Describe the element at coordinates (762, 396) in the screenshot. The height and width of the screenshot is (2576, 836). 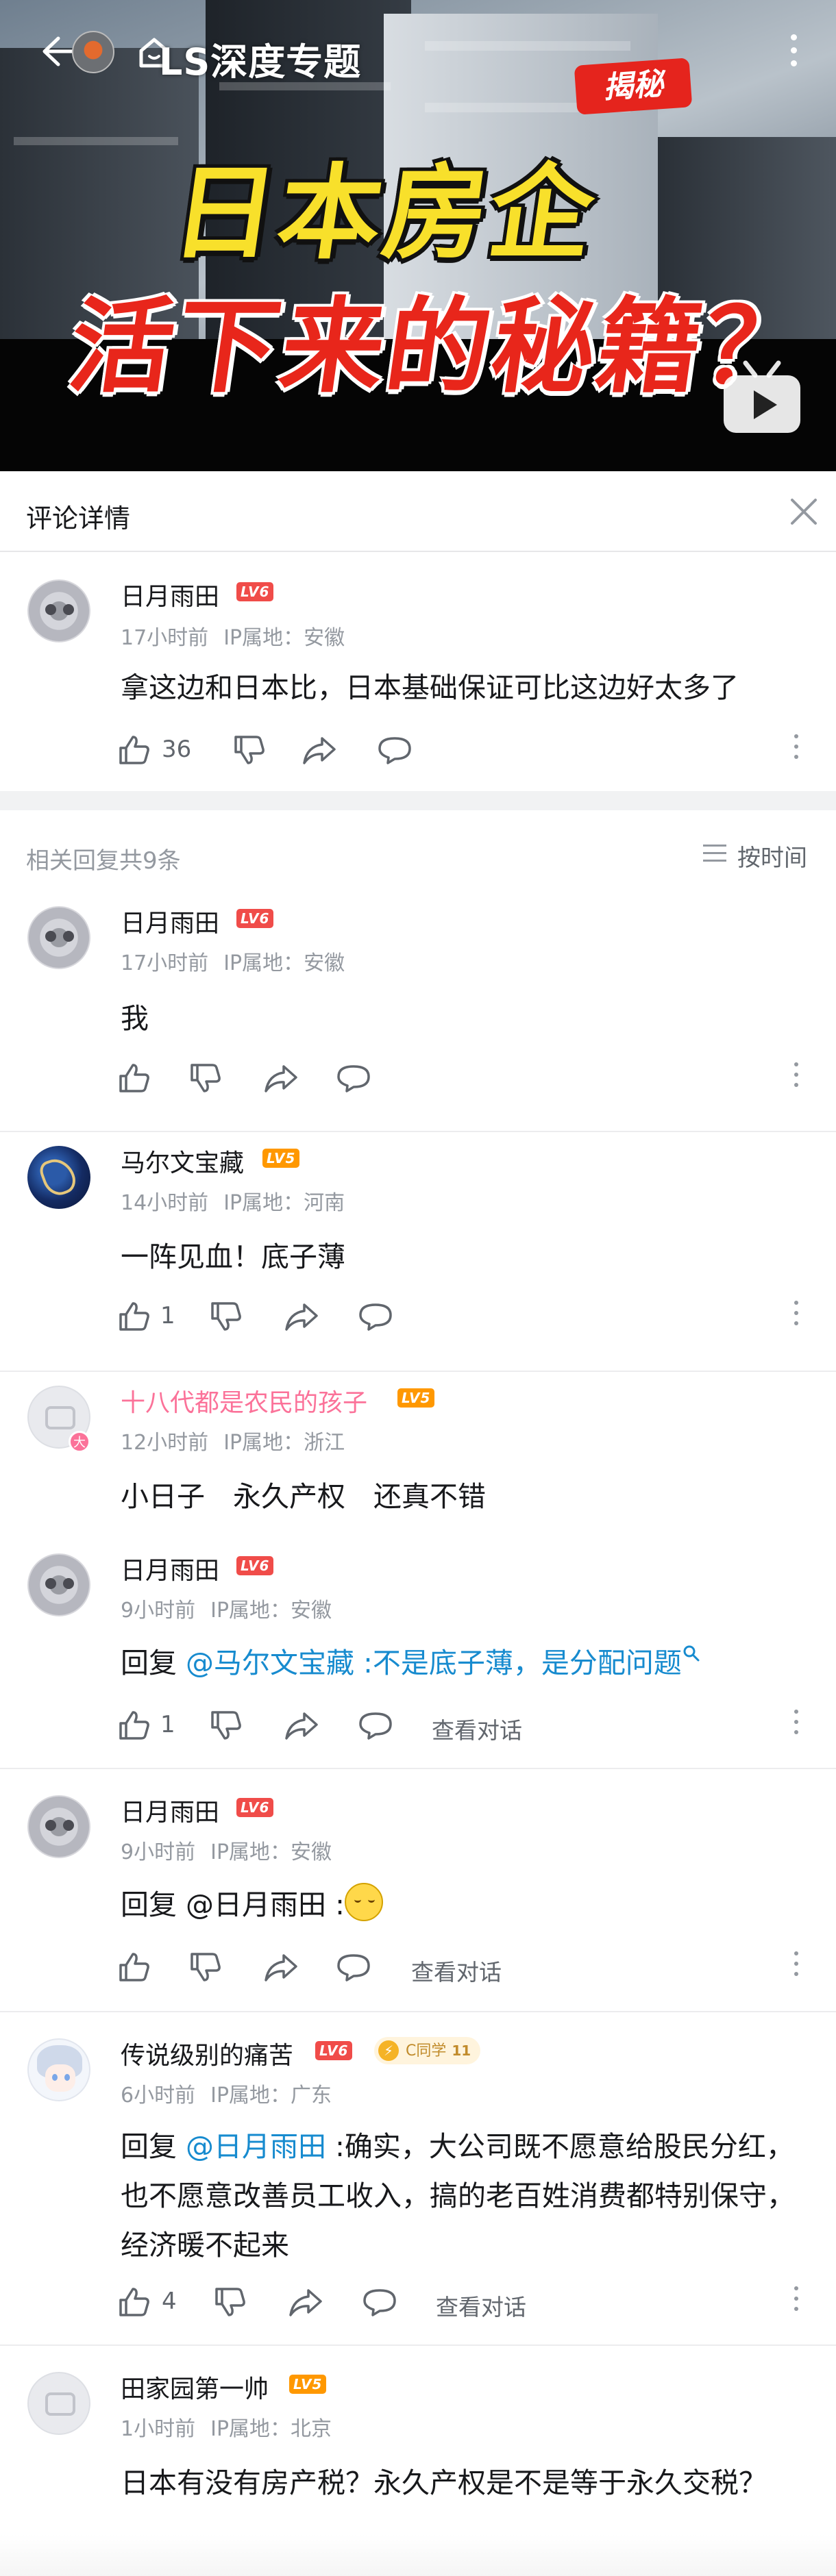
I see `bilibili-tv-icon` at that location.